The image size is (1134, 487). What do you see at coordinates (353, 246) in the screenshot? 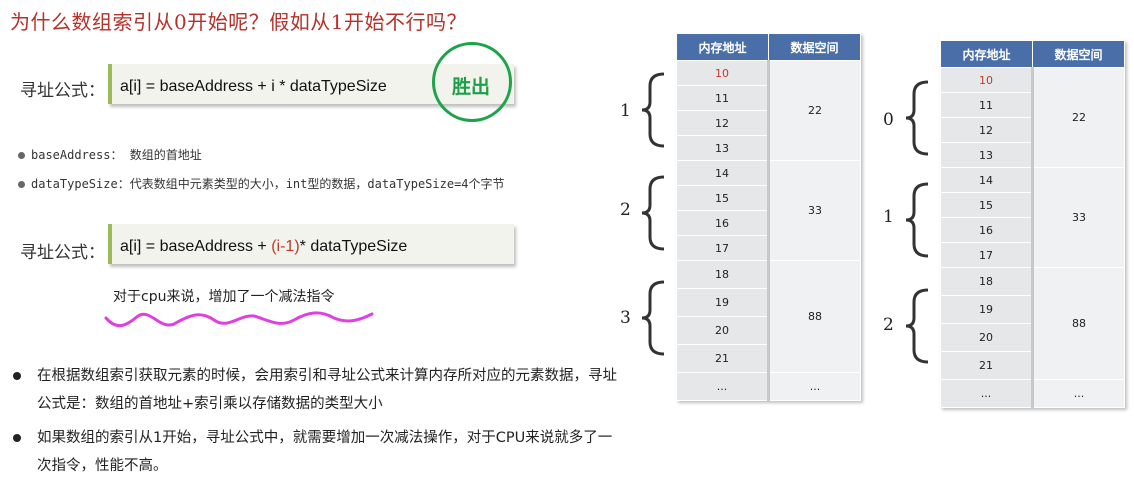
I see `formula2-suffix: * dataTypeSize` at bounding box center [353, 246].